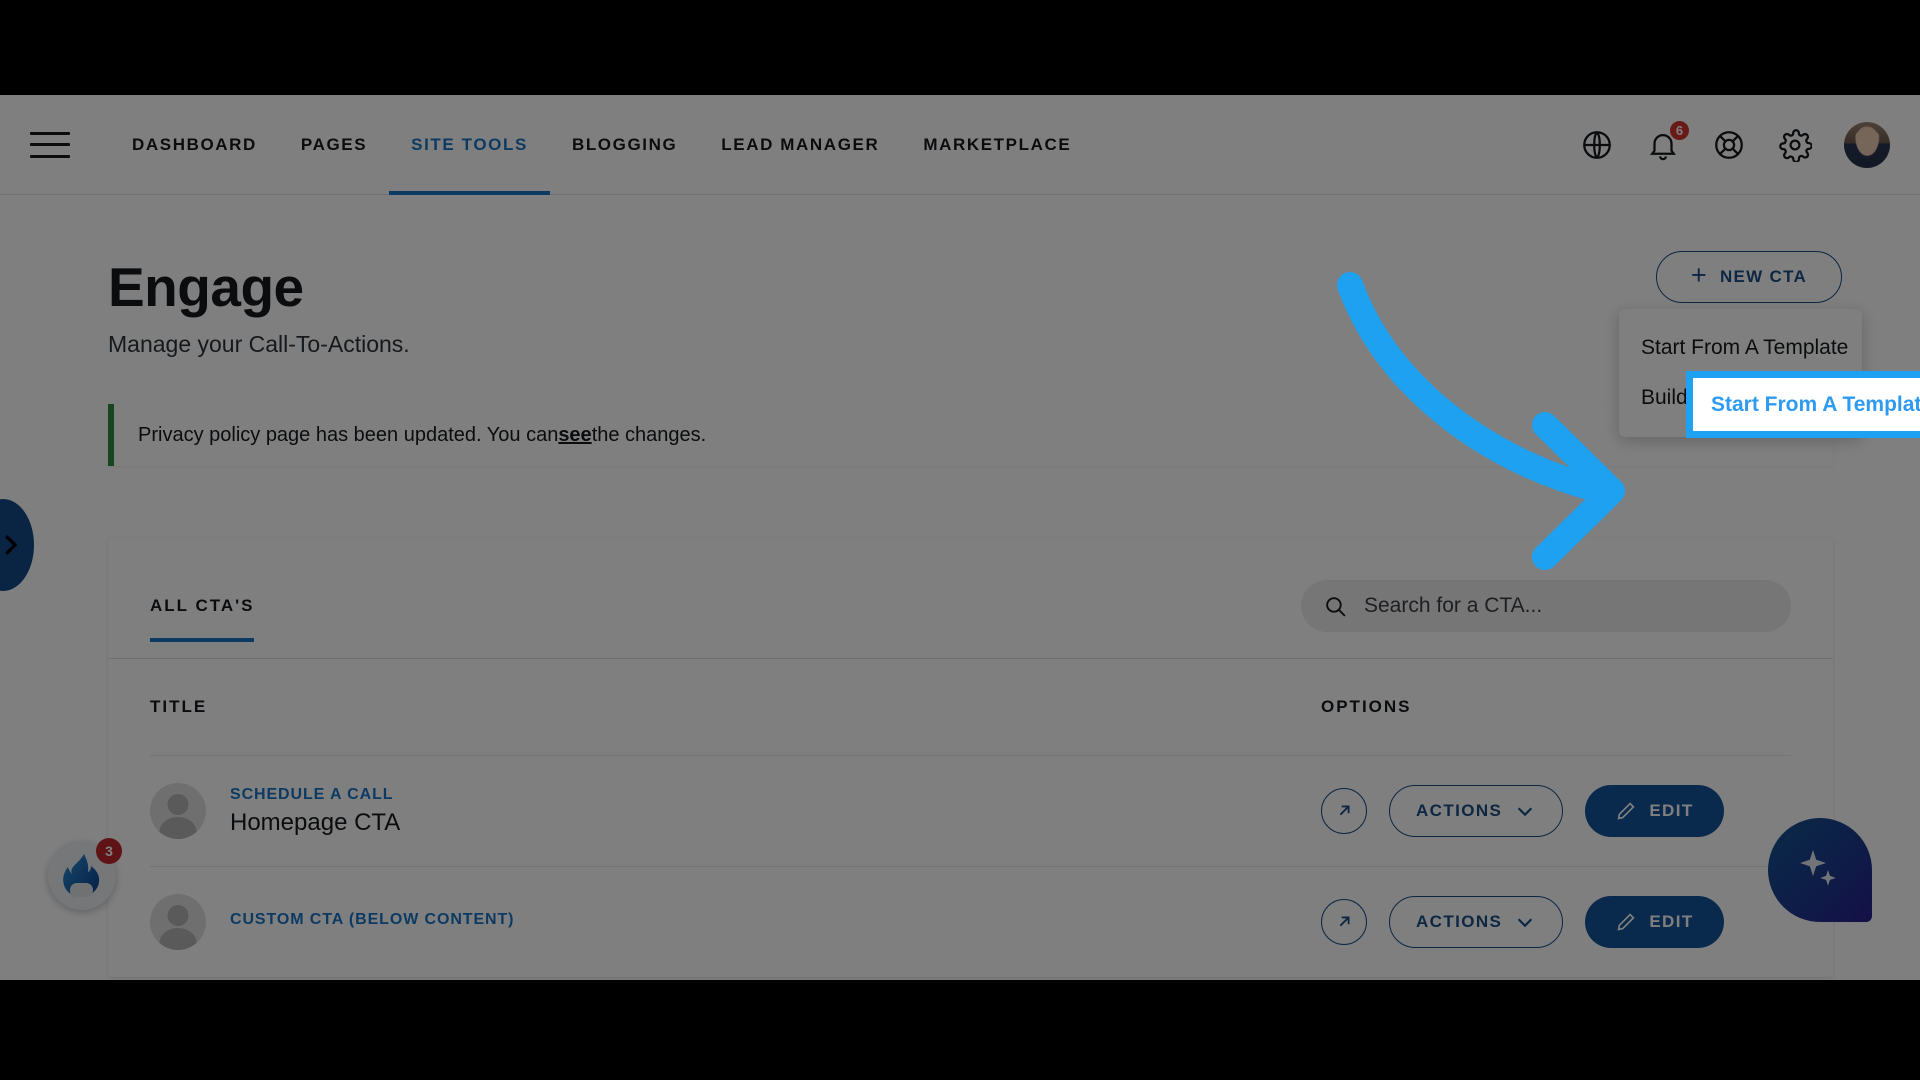  I want to click on notice-text-after: the changes., so click(649, 434).